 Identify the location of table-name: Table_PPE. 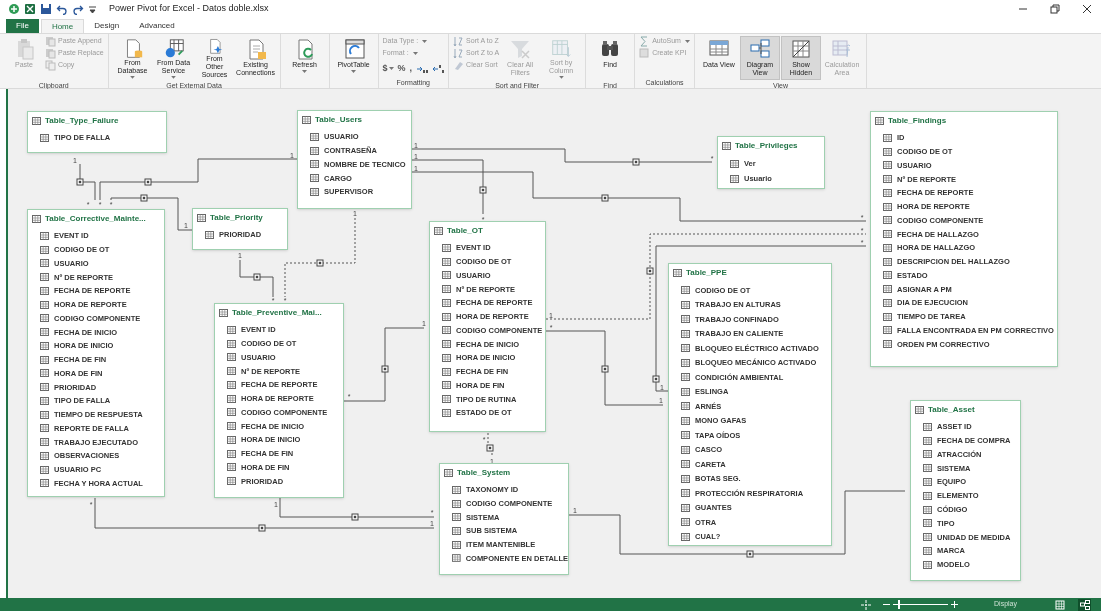
(706, 273).